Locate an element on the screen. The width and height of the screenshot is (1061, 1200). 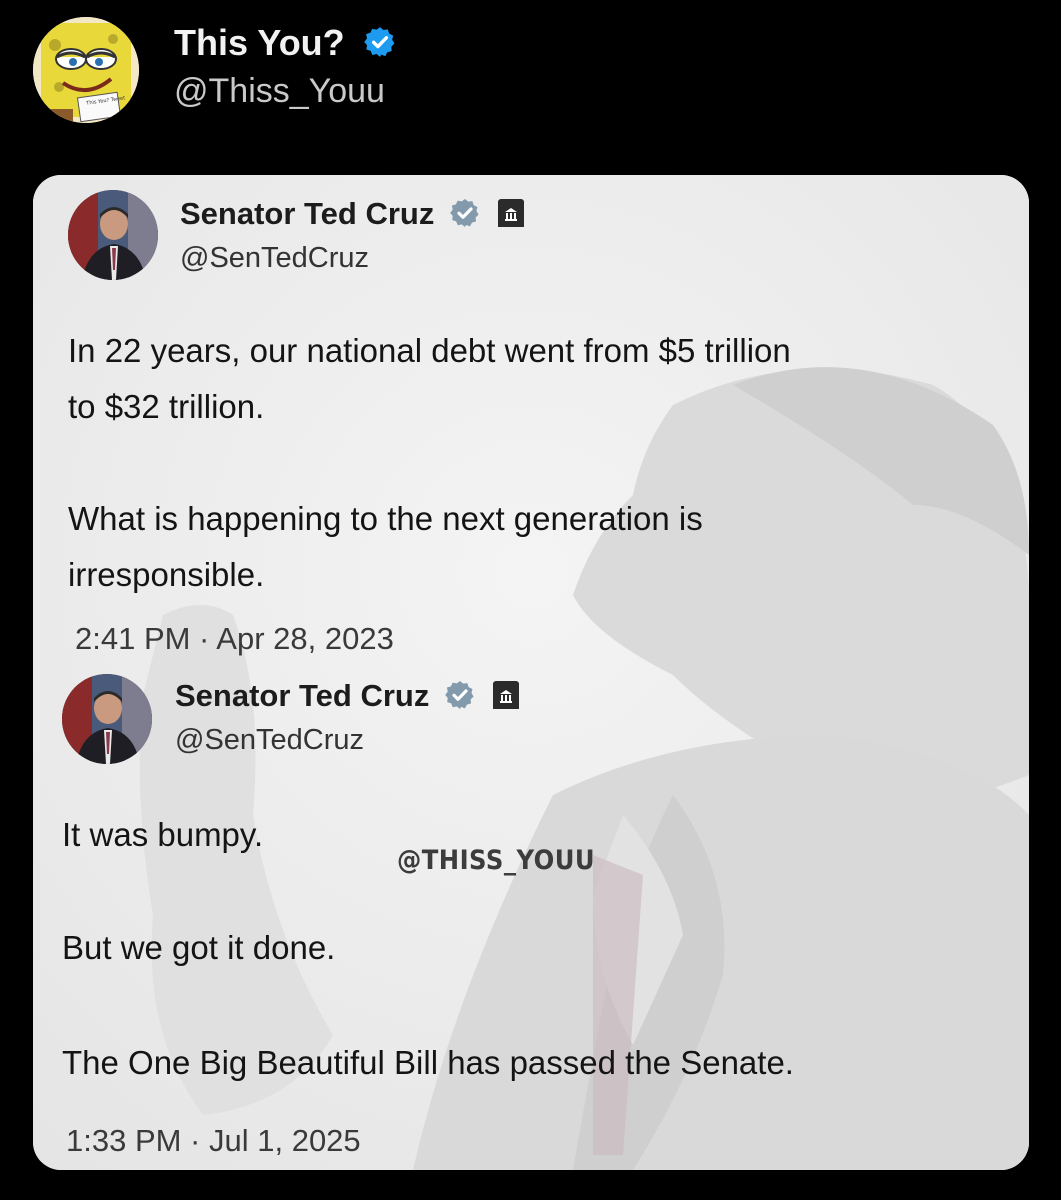
tweet-text-line: It was bumpy. is located at coordinates (163, 834).